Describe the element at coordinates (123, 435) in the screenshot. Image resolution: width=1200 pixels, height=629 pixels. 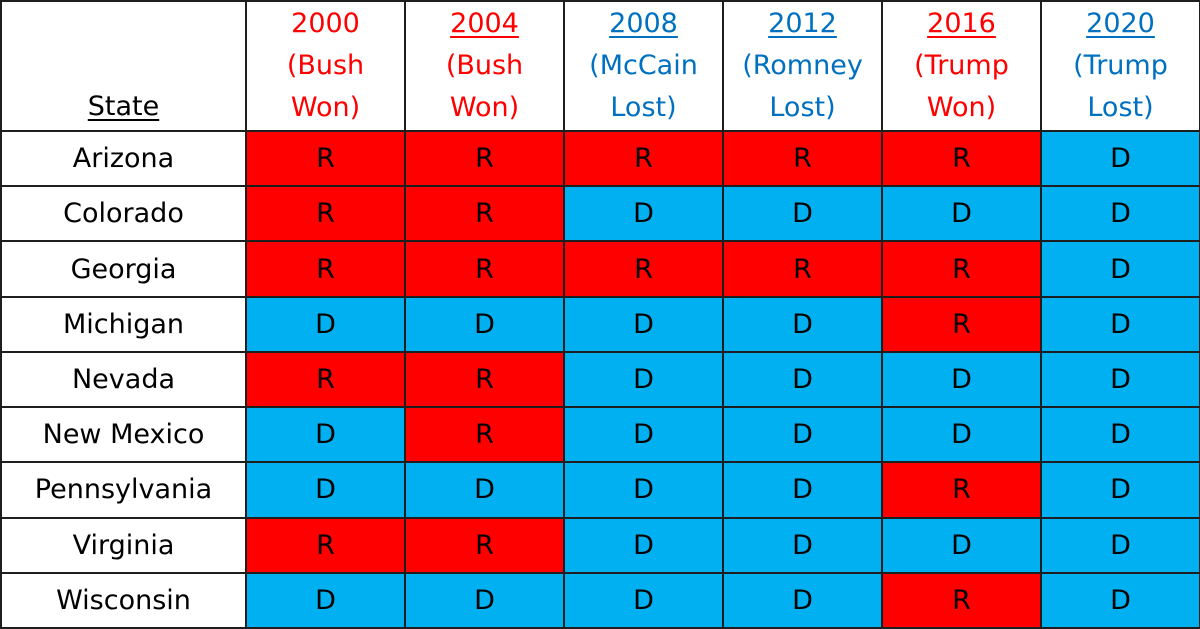
I see `state-name-cell: New Mexico` at that location.